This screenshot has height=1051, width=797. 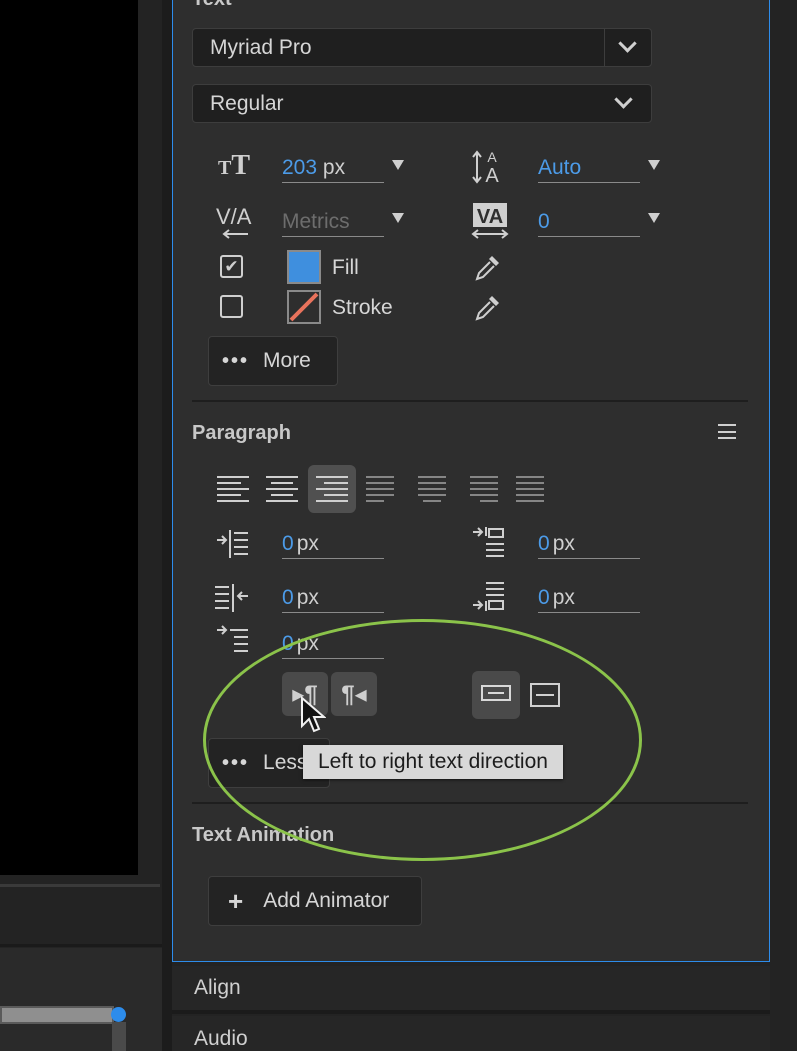 What do you see at coordinates (488, 267) in the screenshot?
I see `fill-eyedropper-icon` at bounding box center [488, 267].